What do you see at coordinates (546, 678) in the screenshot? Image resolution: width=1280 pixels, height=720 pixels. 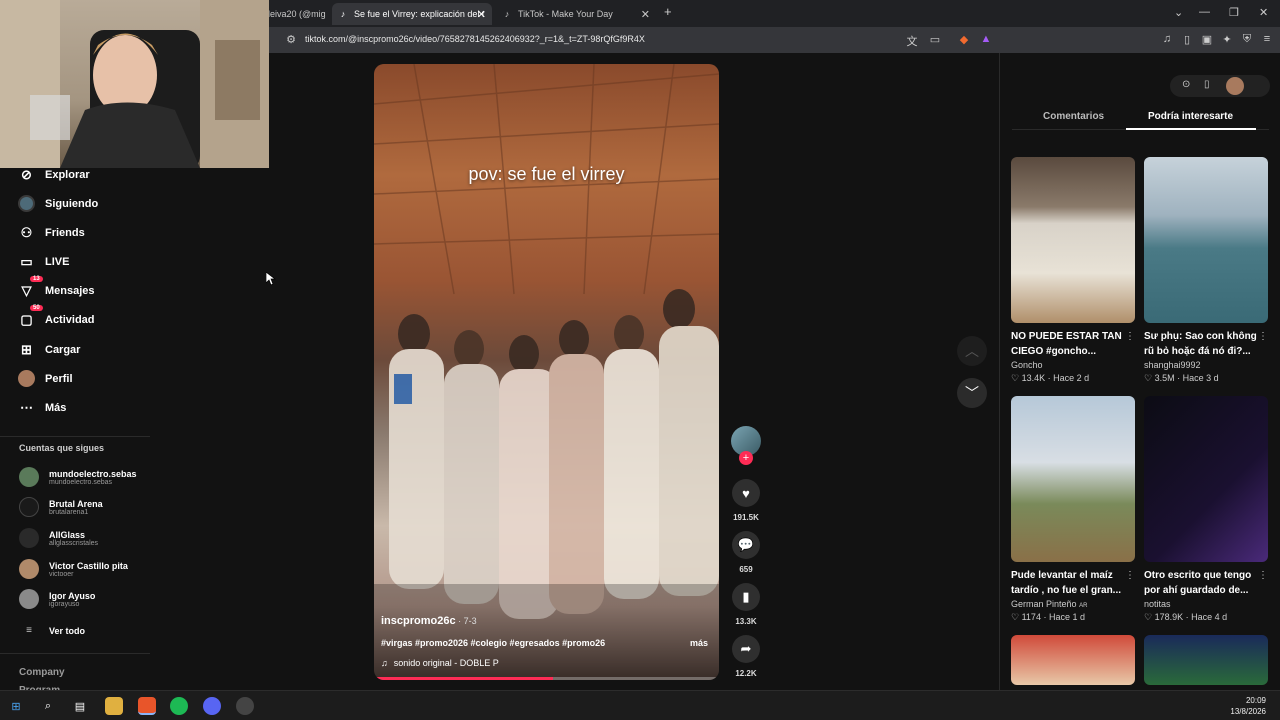 I see `video-progress-track` at bounding box center [546, 678].